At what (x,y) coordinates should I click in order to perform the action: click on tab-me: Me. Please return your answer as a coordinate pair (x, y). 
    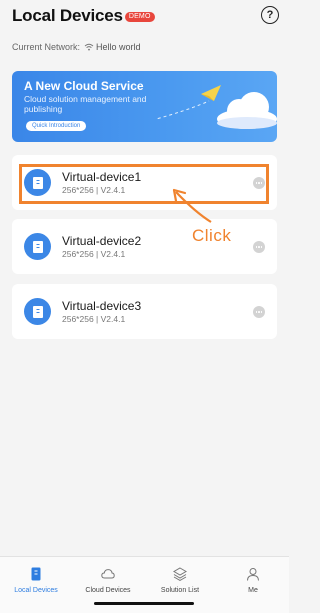
    Looking at the image, I should click on (253, 580).